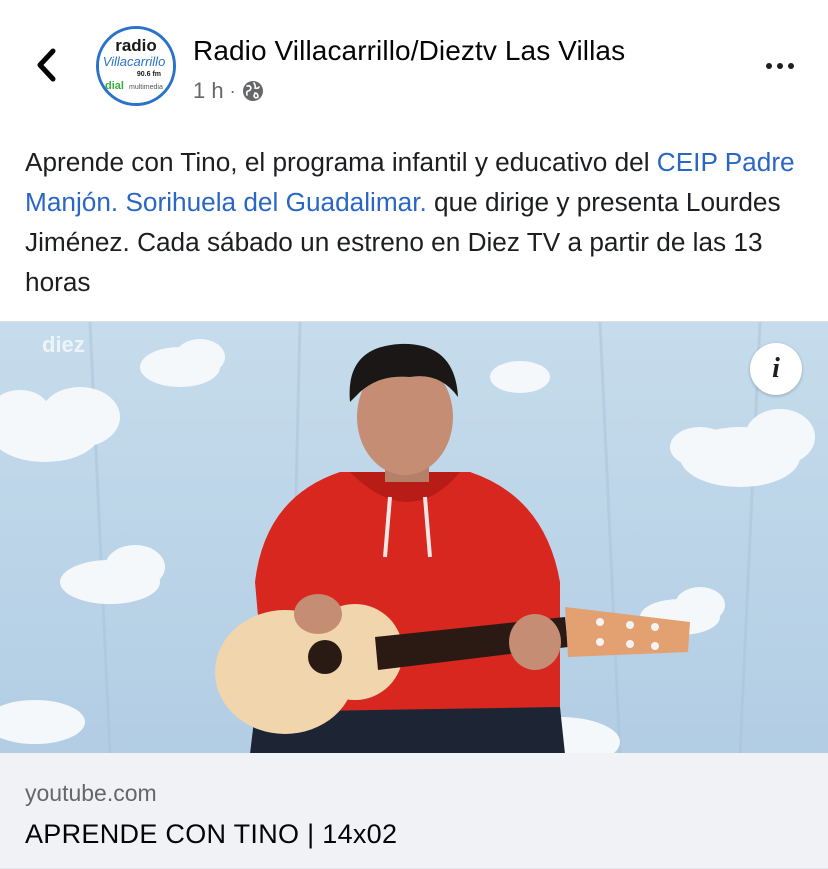  Describe the element at coordinates (149, 74) in the screenshot. I see `svg-text: 90.6 fm` at that location.